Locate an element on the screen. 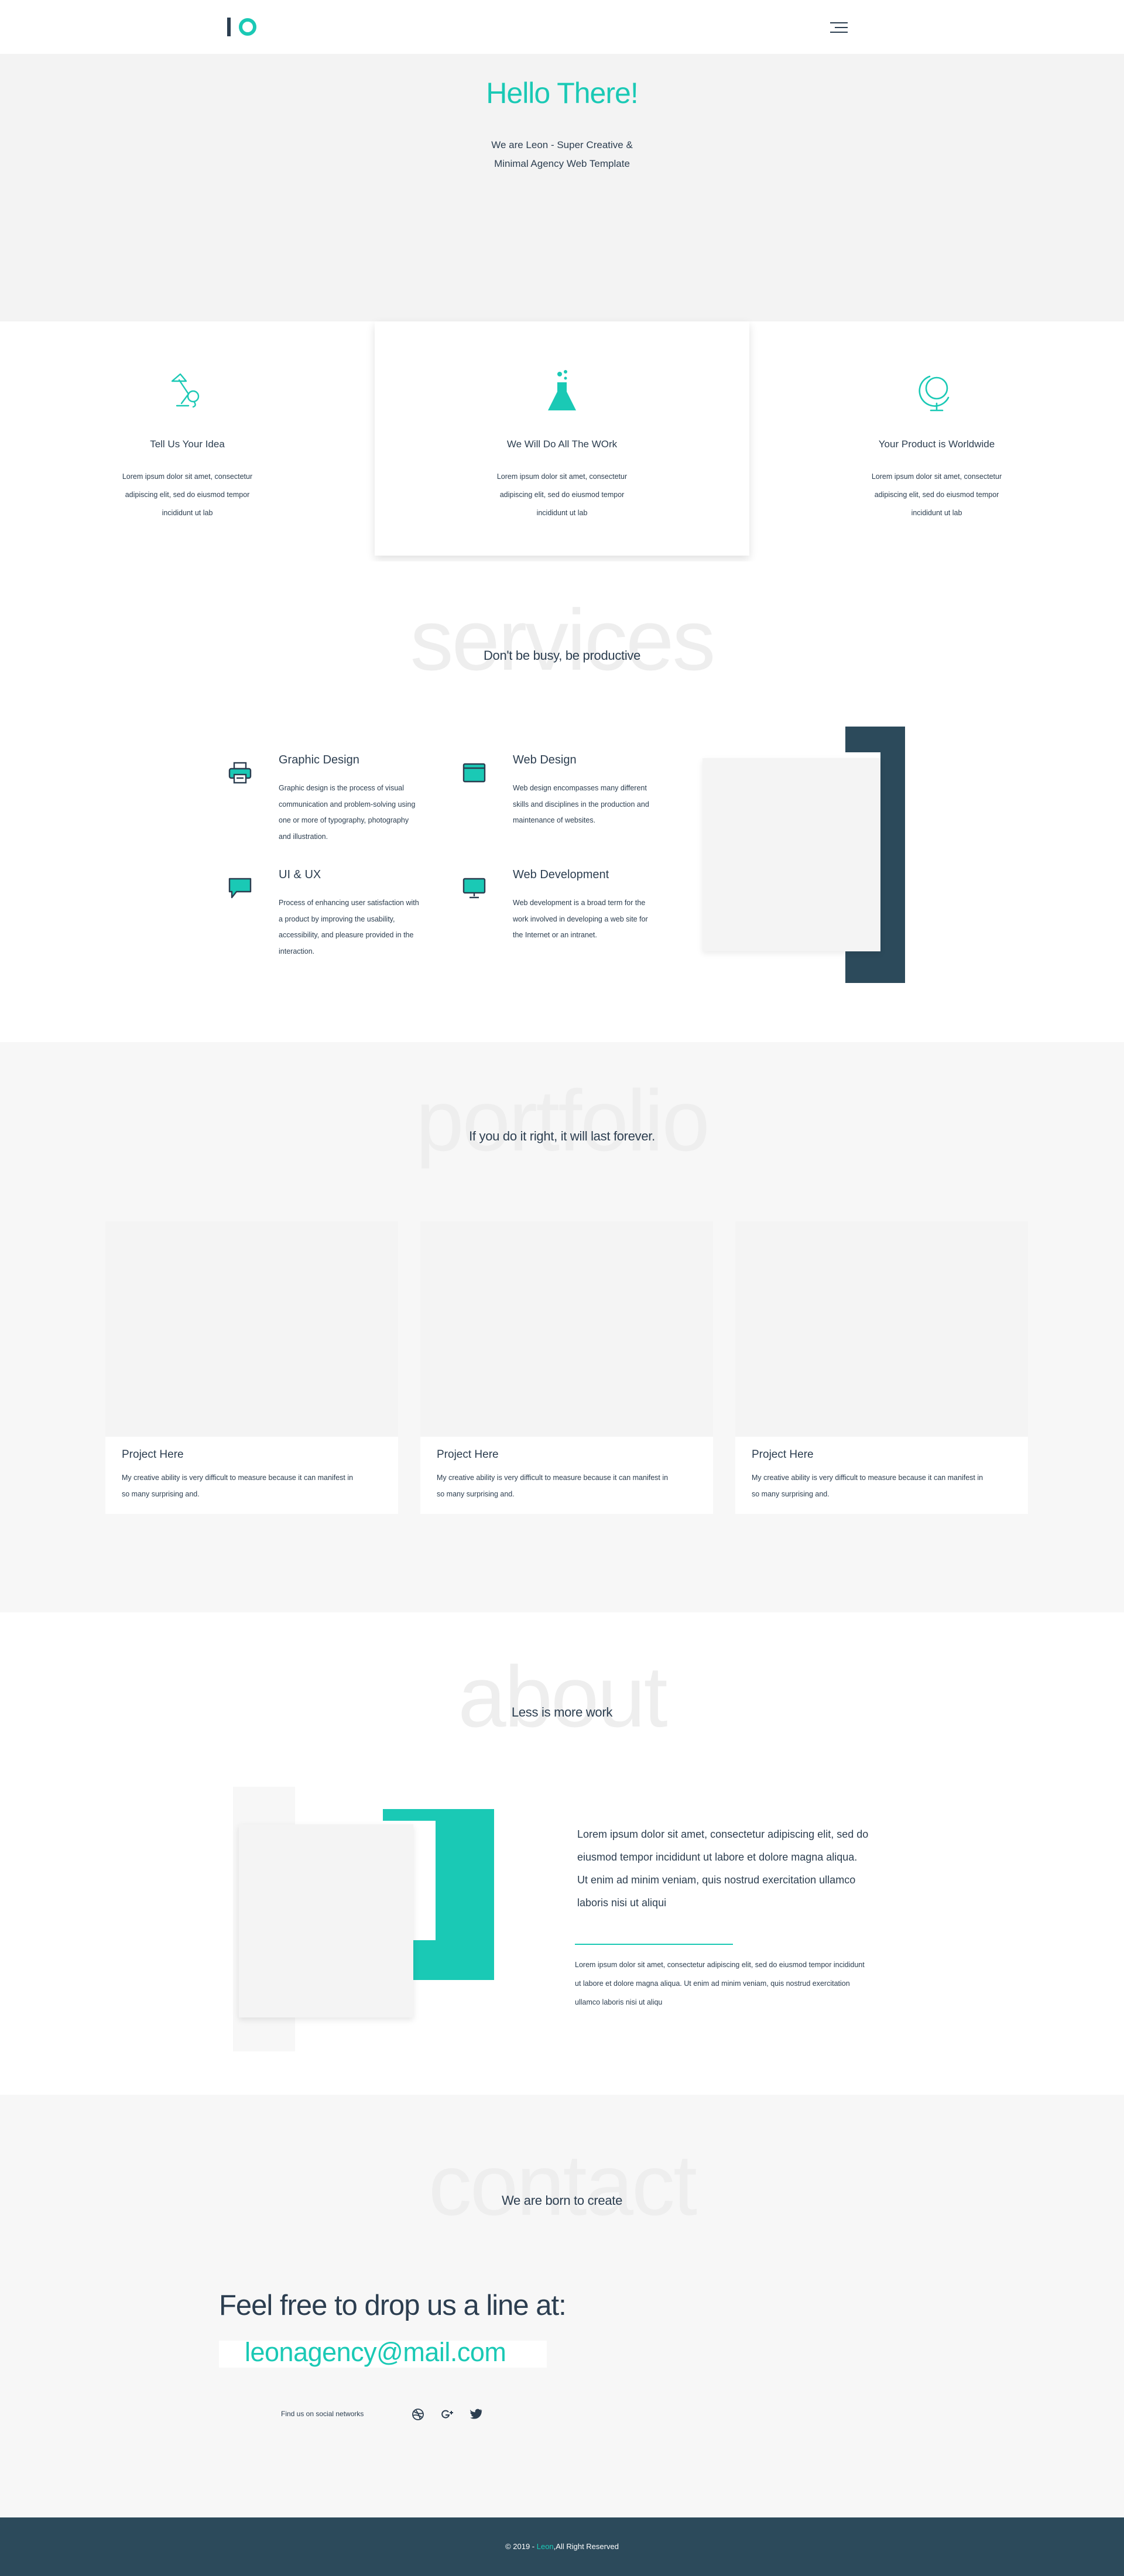  services-bg-word: services is located at coordinates (563, 640).